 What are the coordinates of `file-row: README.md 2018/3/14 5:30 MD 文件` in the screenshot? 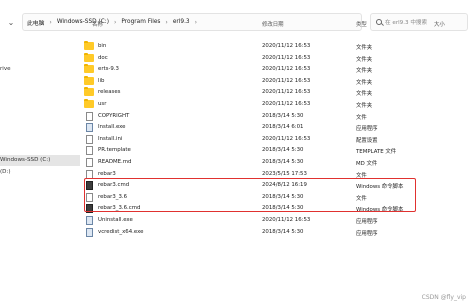 It's located at (274, 162).